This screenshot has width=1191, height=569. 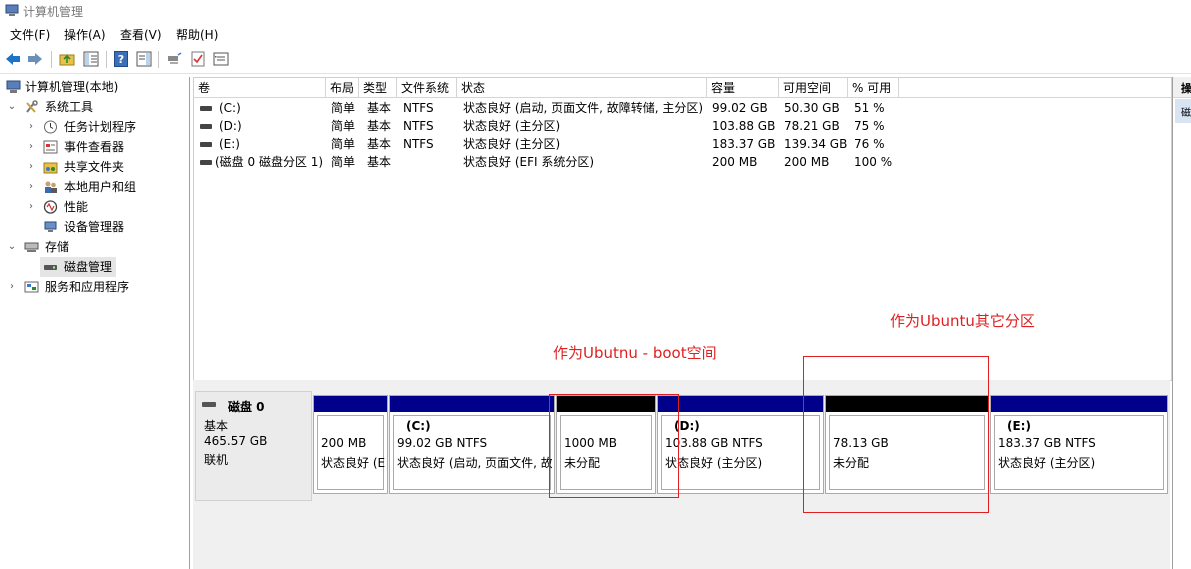 What do you see at coordinates (740, 452) in the screenshot?
I see `partition-body: (D:) 103.88 GB NTFS 状态良好 (主分区)` at bounding box center [740, 452].